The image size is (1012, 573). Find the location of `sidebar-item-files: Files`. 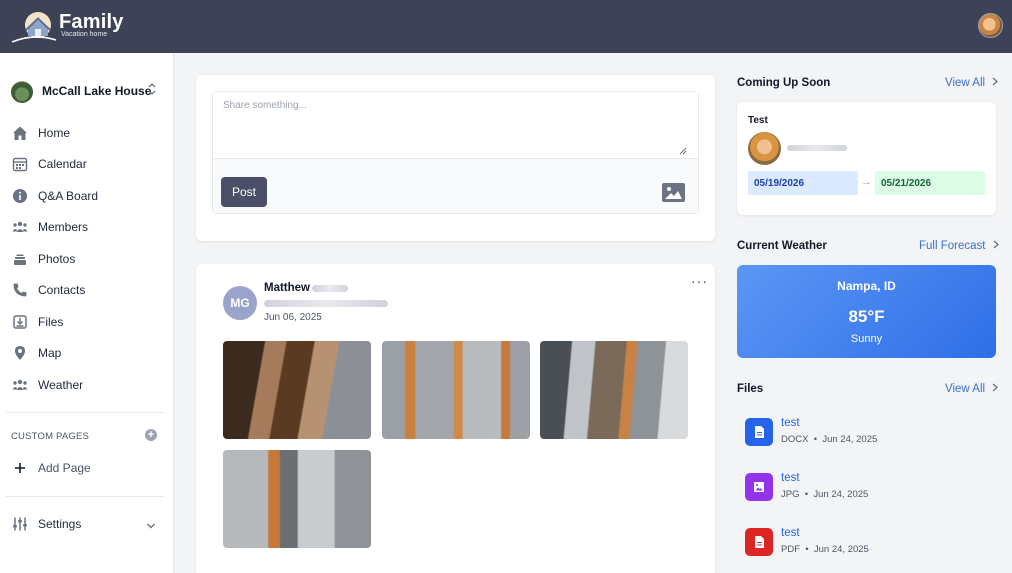

sidebar-item-files: Files is located at coordinates (87, 322).